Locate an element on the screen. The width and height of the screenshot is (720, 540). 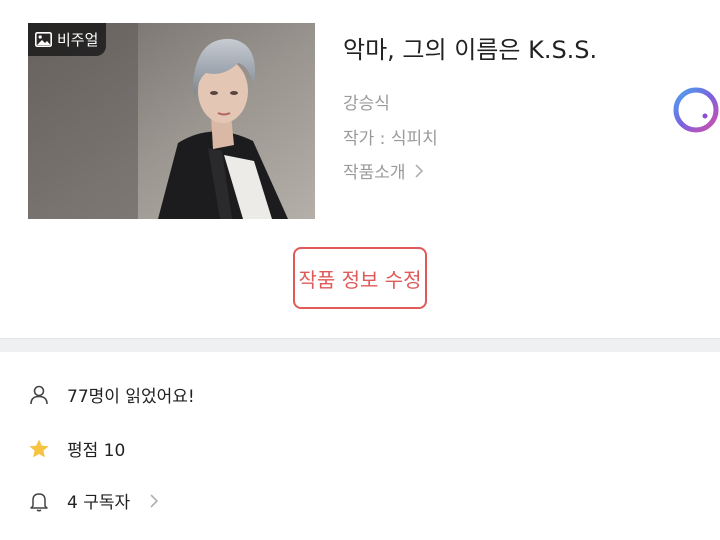
character-name: 강승식 is located at coordinates (366, 104).